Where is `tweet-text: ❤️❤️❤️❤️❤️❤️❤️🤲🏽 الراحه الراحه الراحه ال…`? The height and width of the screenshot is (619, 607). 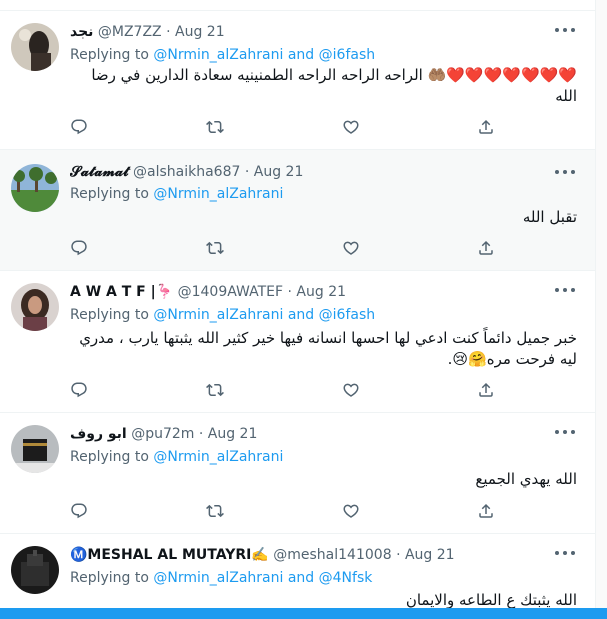
tweet-text: ❤️❤️❤️❤️❤️❤️❤️🤲🏽 الراحه الراحه الراحه ال… is located at coordinates (334, 85).